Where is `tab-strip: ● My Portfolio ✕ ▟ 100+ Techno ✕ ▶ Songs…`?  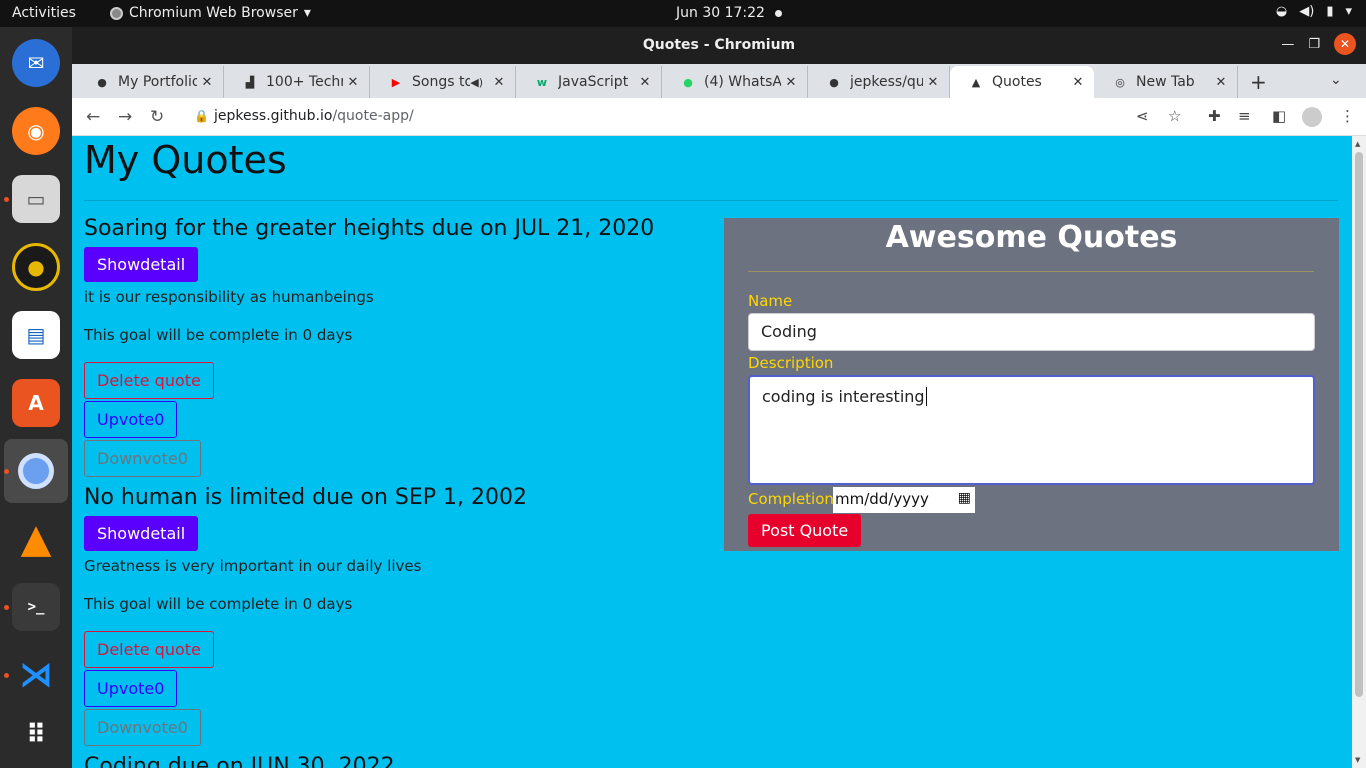
tab-strip: ● My Portfolio ✕ ▟ 100+ Techno ✕ ▶ Songs… is located at coordinates (719, 81).